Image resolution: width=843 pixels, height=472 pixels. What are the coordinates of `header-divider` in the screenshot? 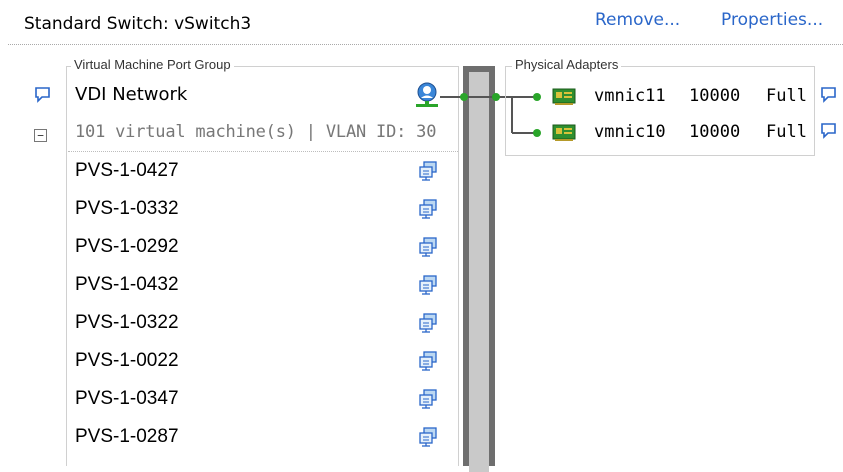 It's located at (425, 44).